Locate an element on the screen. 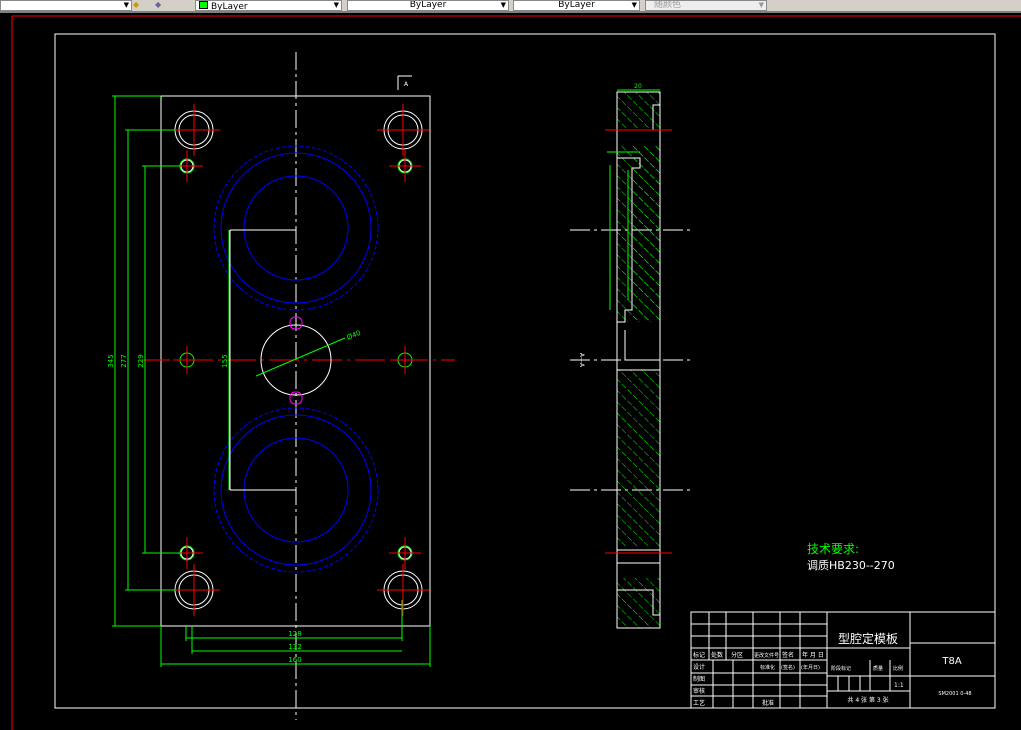 The width and height of the screenshot is (1021, 730). plotstyle-value: 随颜色 is located at coordinates (668, 5).